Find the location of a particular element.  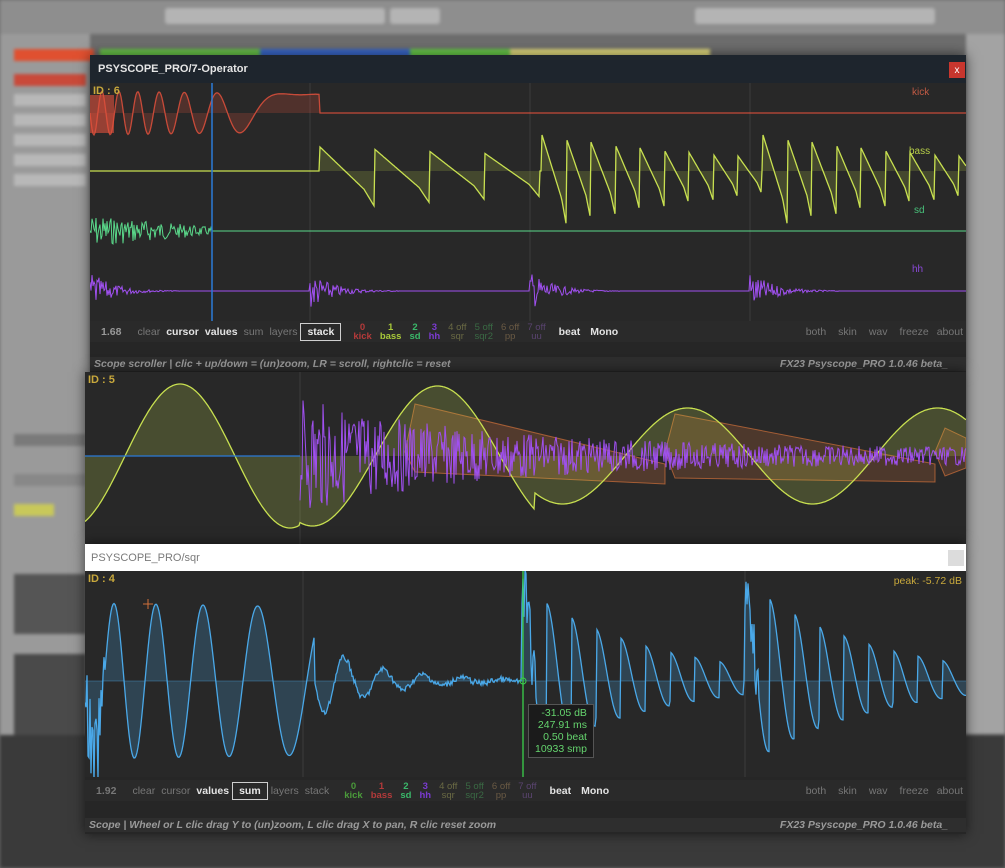

track-label-bass: bass is located at coordinates (920, 151).